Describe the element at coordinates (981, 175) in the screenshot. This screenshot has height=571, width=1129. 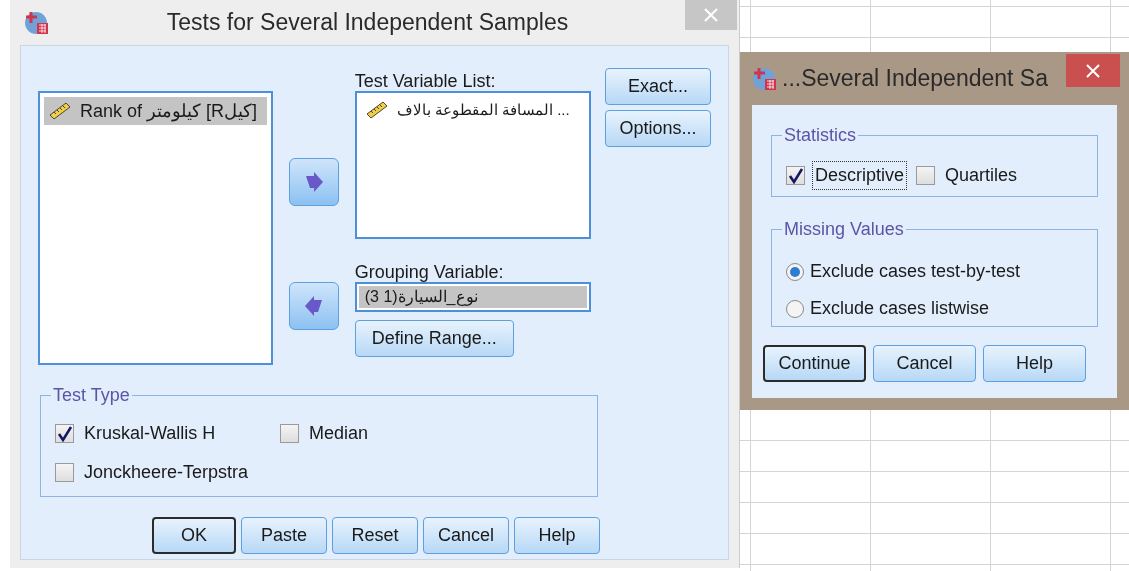
I see `checkbox-label: Quartiles` at that location.